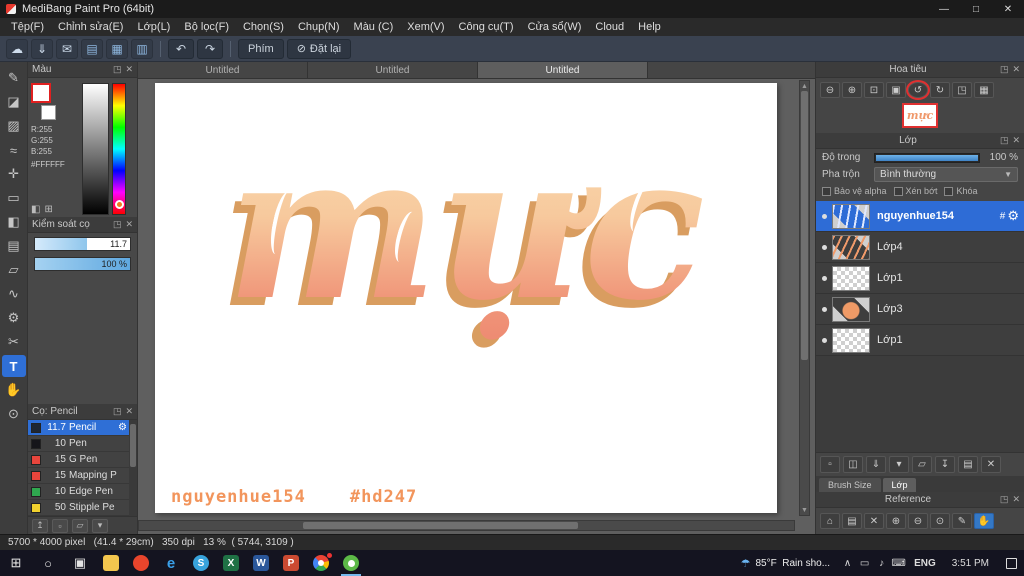 This screenshot has height=576, width=1024. What do you see at coordinates (970, 563) in the screenshot?
I see `clock: 3:51 PM` at bounding box center [970, 563].